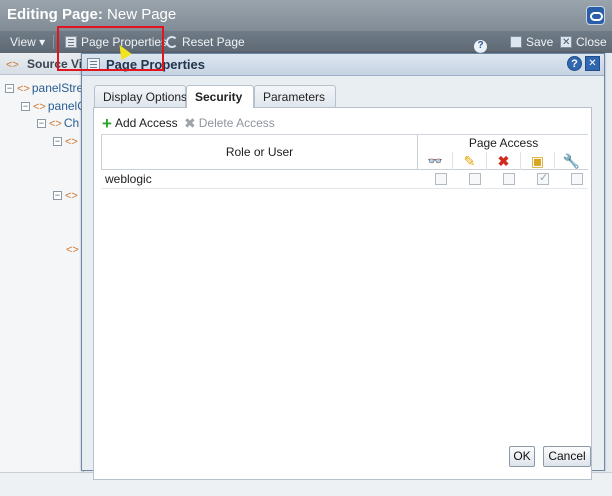  Describe the element at coordinates (608, 274) in the screenshot. I see `editor-canvas-edge` at that location.